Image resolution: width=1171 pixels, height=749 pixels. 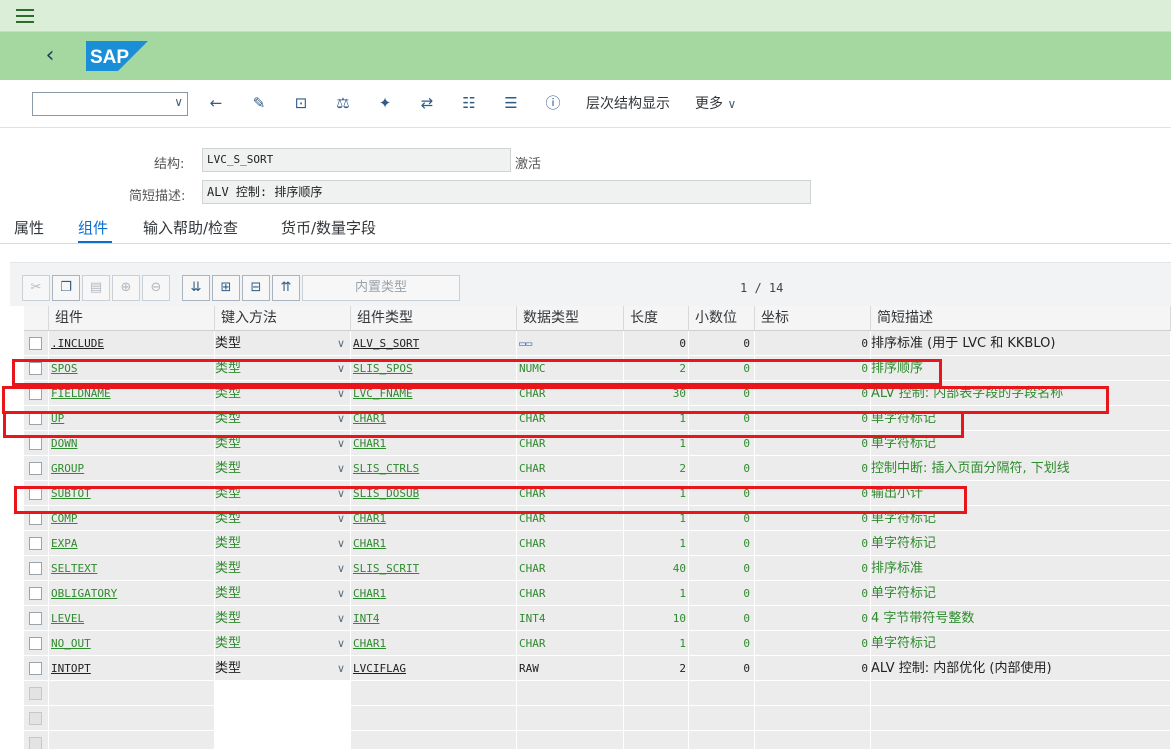 What do you see at coordinates (132, 668) in the screenshot?
I see `component-name-cell: INTOPT` at bounding box center [132, 668].